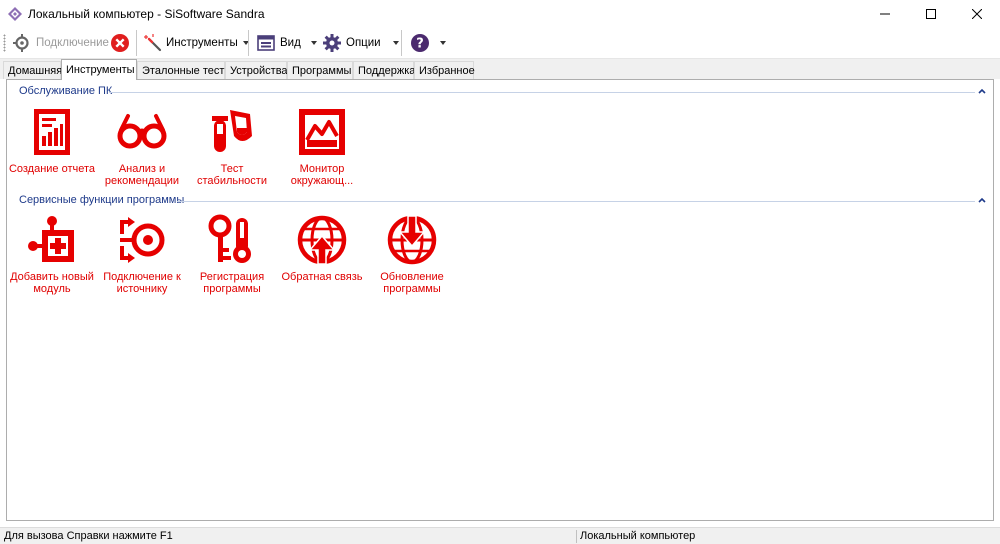 The image size is (1000, 544). I want to click on group-title: Обслуживание ПК, so click(66, 91).